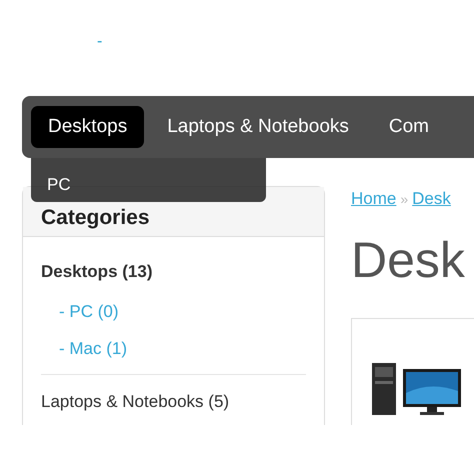 The image size is (474, 474). Describe the element at coordinates (87, 127) in the screenshot. I see `nav-item: Desktops` at that location.